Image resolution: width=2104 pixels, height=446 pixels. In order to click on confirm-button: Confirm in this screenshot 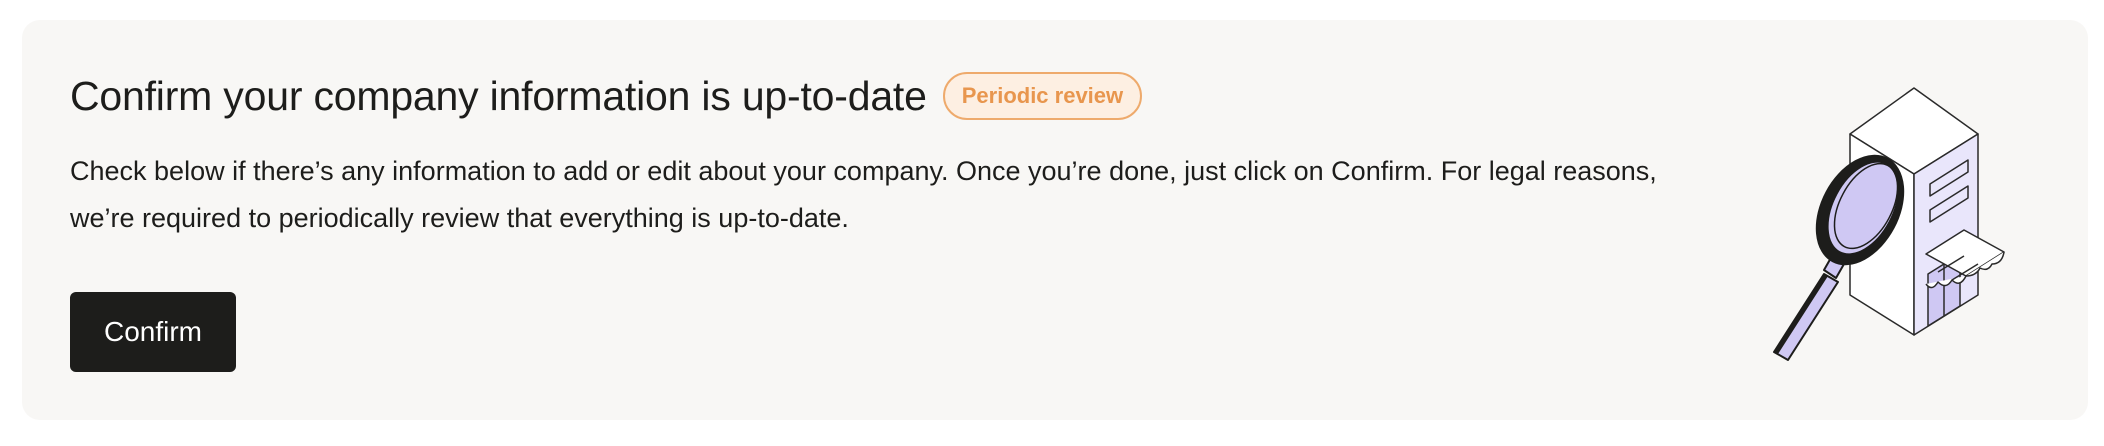, I will do `click(153, 332)`.